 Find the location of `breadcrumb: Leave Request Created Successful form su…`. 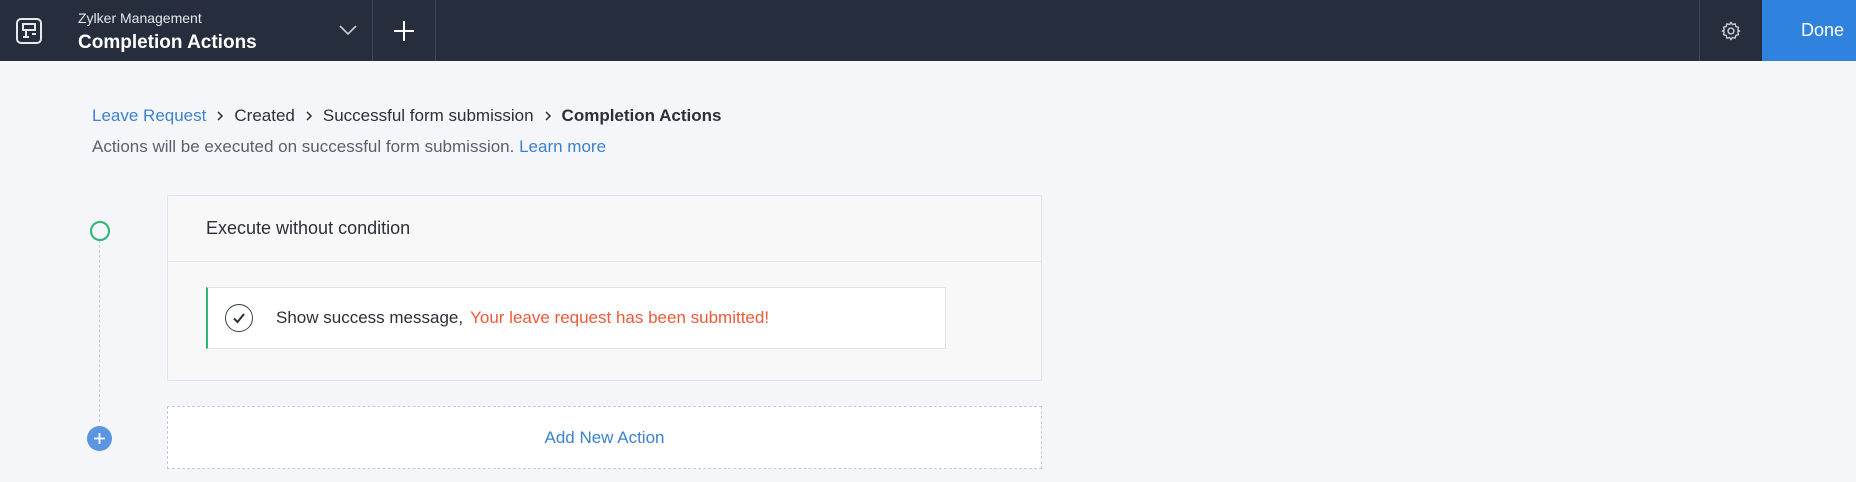

breadcrumb: Leave Request Created Successful form su… is located at coordinates (406, 116).